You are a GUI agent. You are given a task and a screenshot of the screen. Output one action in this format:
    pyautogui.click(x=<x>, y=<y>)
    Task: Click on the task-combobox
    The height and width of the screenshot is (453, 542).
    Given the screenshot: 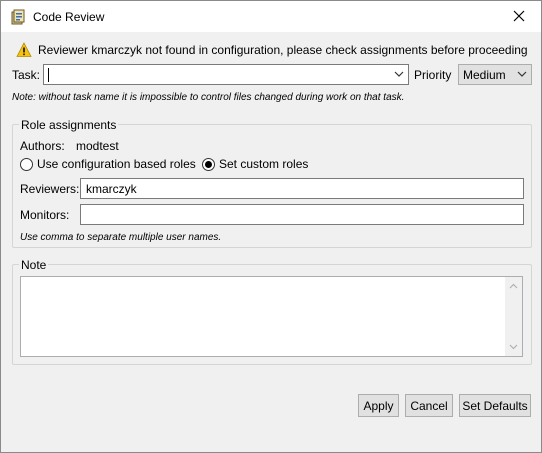 What is the action you would take?
    pyautogui.click(x=226, y=74)
    